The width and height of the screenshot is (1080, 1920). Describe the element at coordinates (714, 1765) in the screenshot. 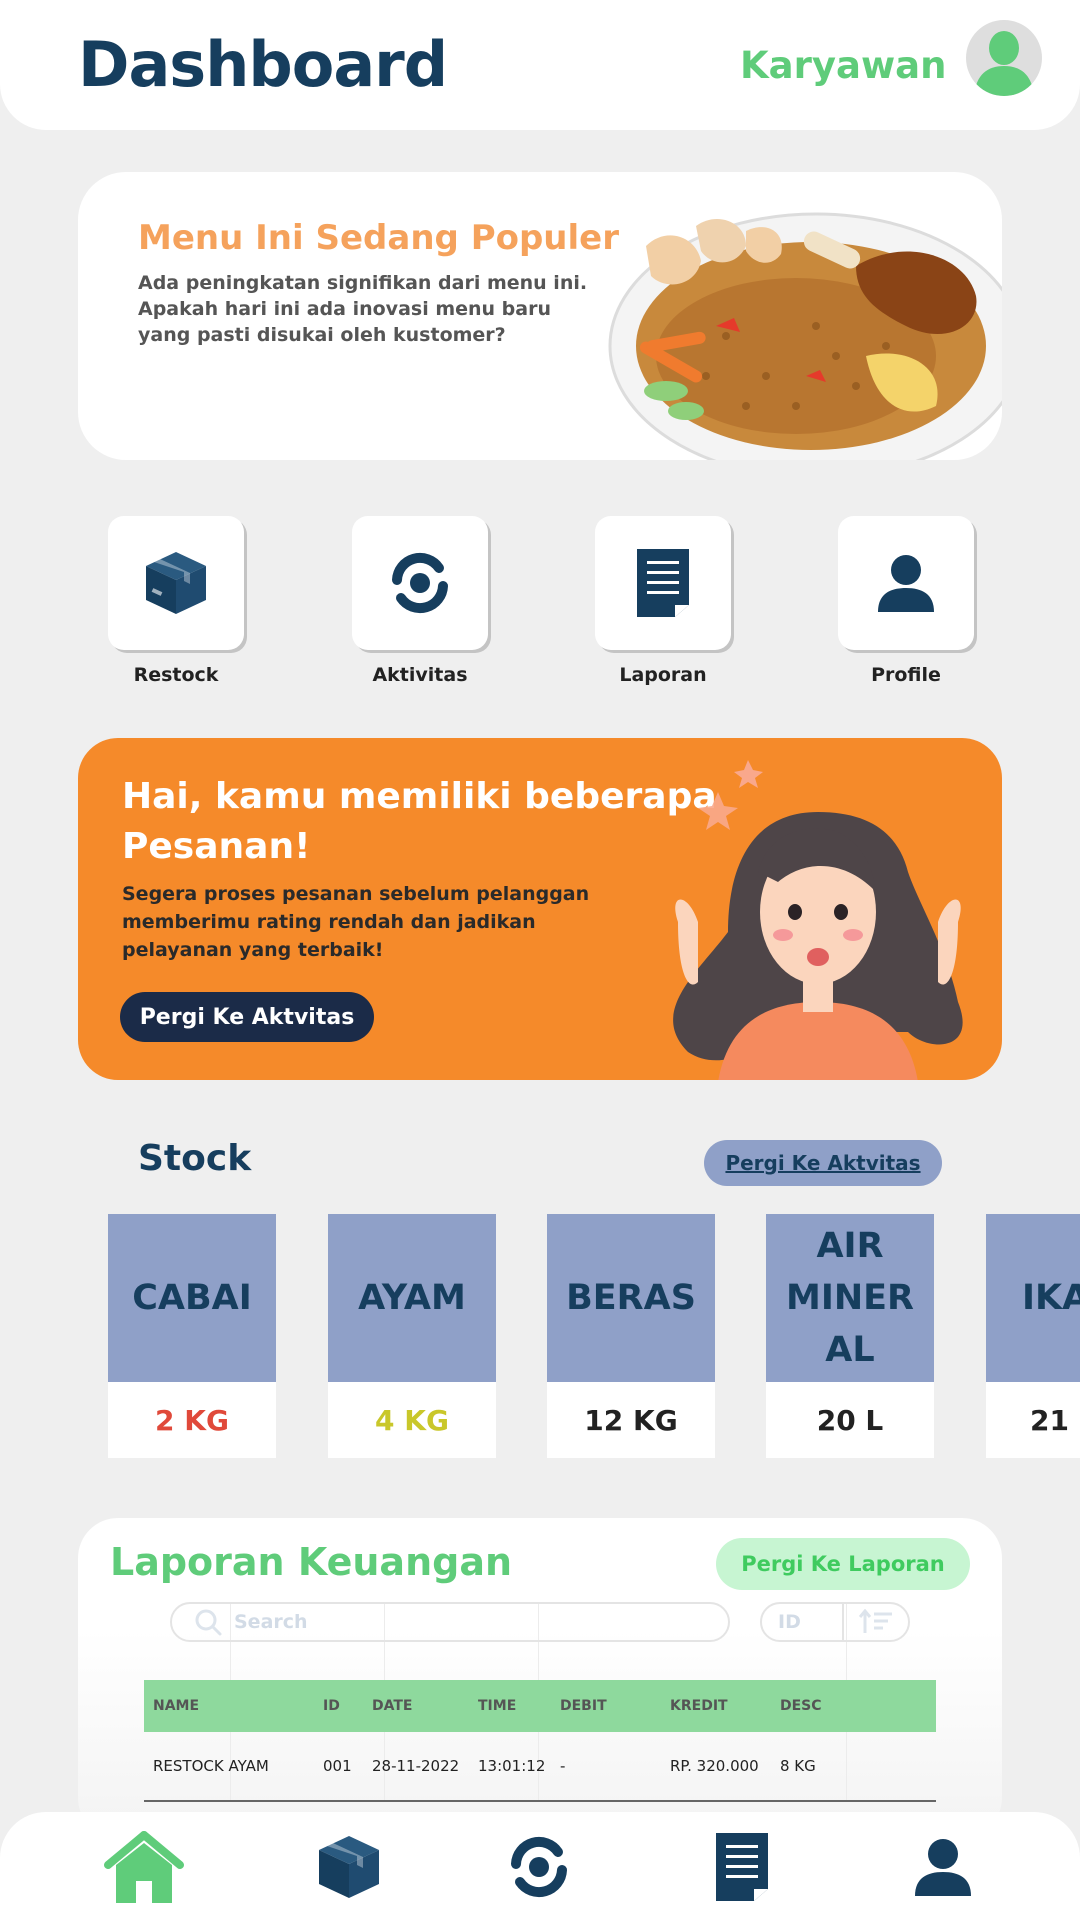

I see `cell-kredit: RP. 320.000` at that location.